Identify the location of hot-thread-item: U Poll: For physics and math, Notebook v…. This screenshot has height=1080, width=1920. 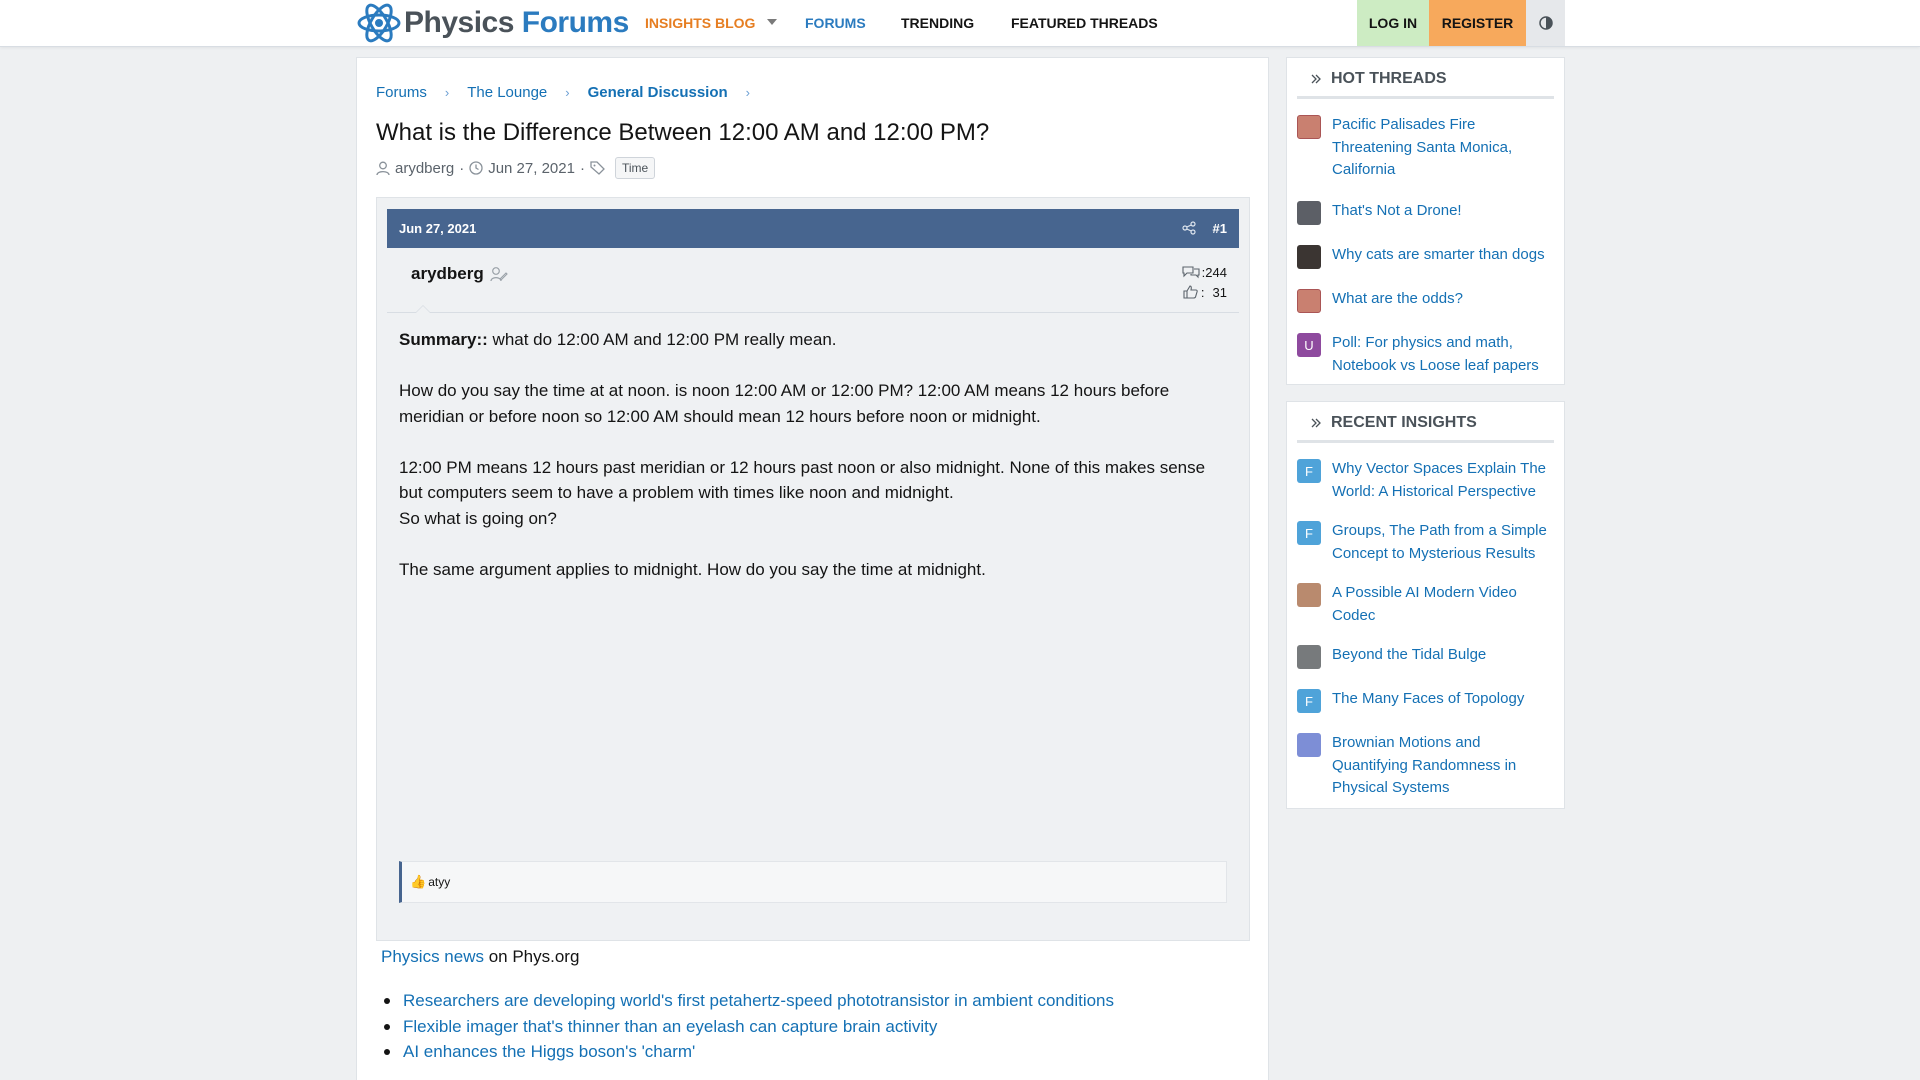
(1427, 354).